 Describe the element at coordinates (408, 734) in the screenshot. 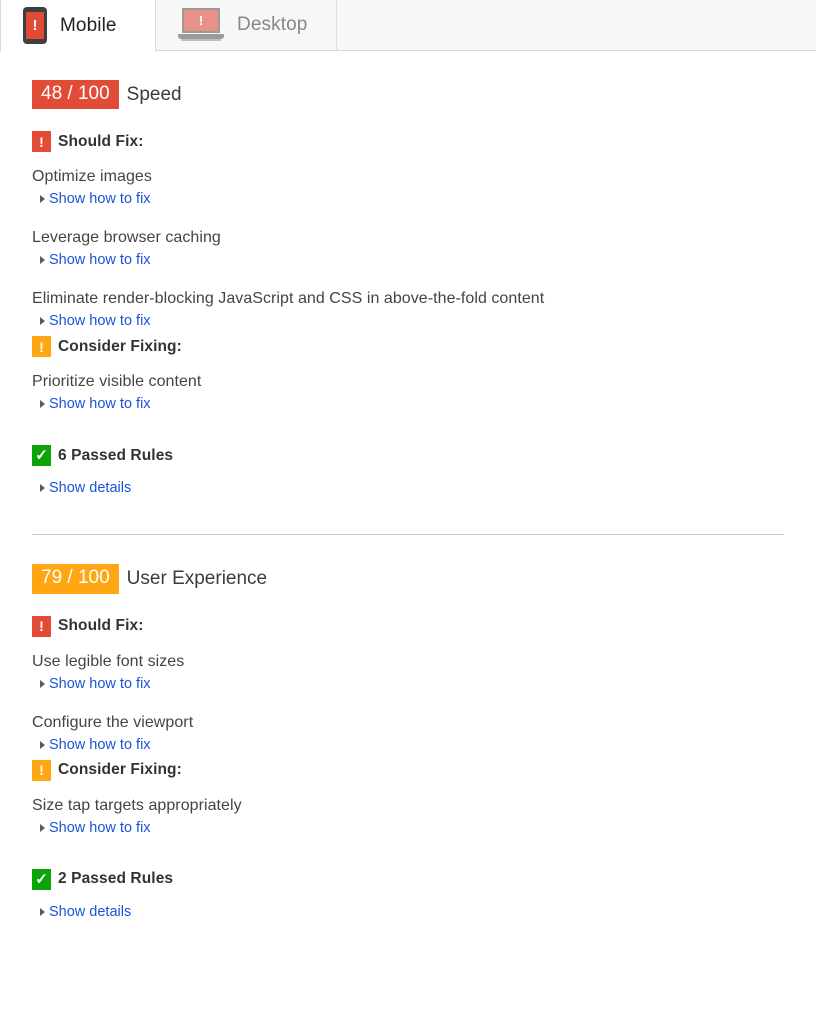

I see `list-item: Configure the viewport Show how to fix` at that location.